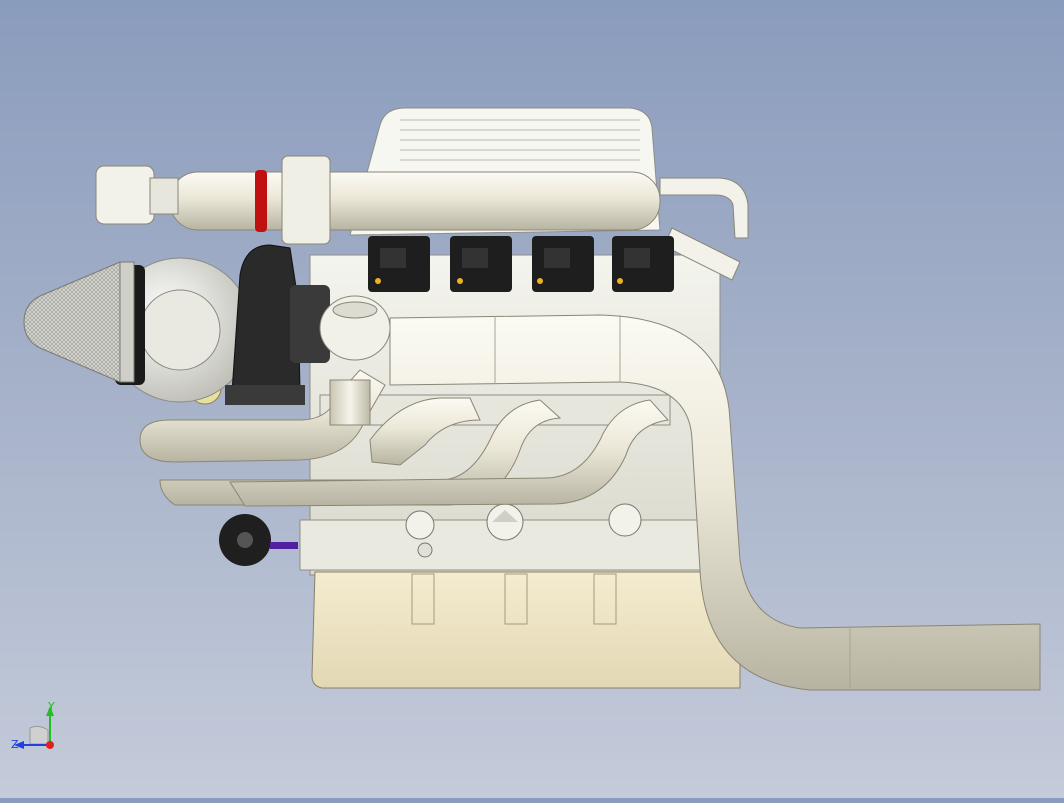 The image size is (1064, 803). I want to click on triad-plane-icon, so click(39, 735).